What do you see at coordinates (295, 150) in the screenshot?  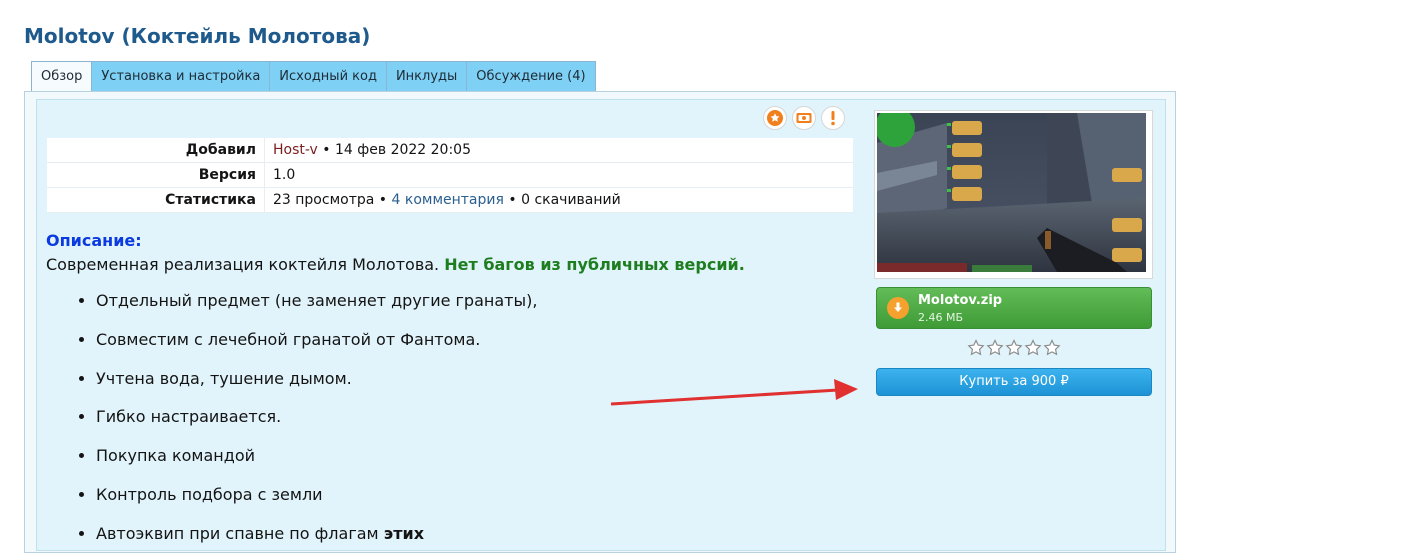 I see `author-link: Host-v` at bounding box center [295, 150].